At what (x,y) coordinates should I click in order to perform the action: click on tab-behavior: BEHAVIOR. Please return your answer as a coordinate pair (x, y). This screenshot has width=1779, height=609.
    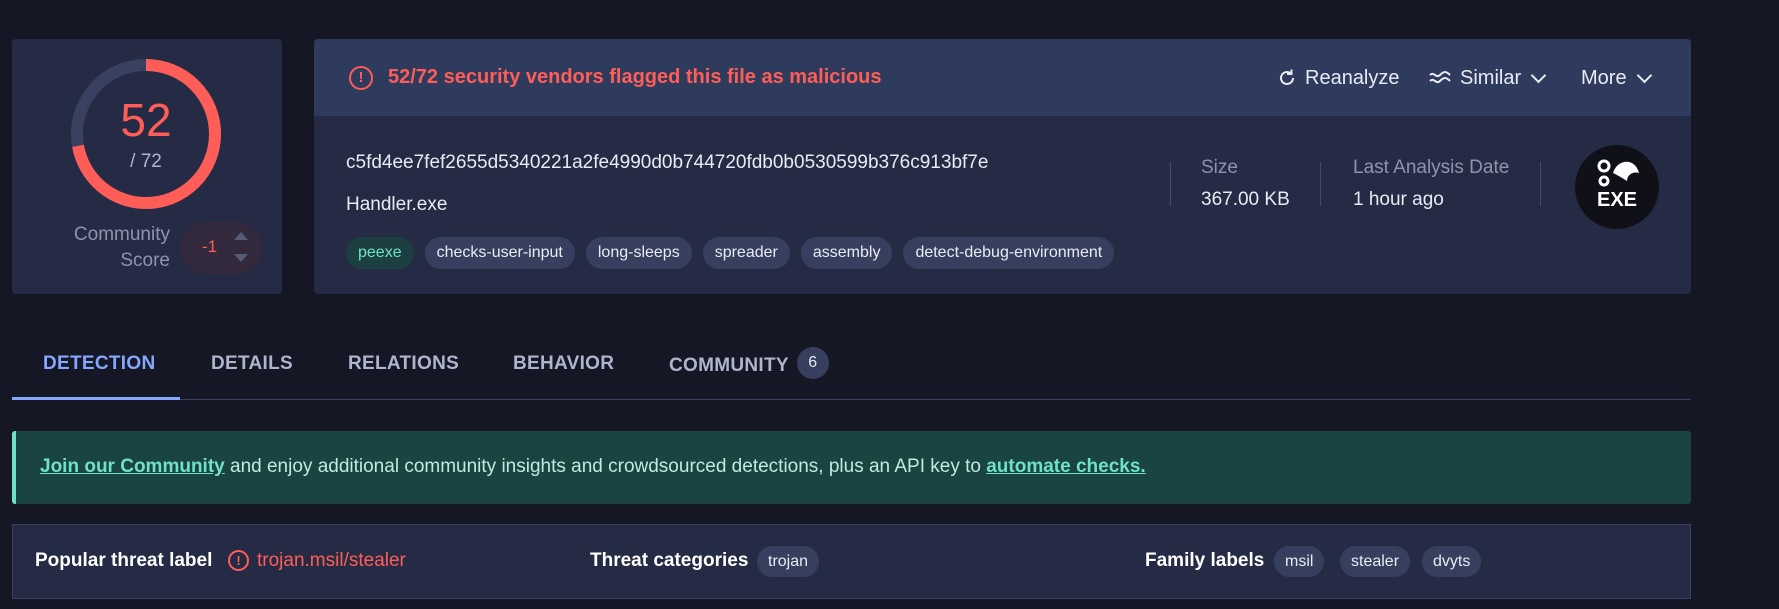
    Looking at the image, I should click on (563, 373).